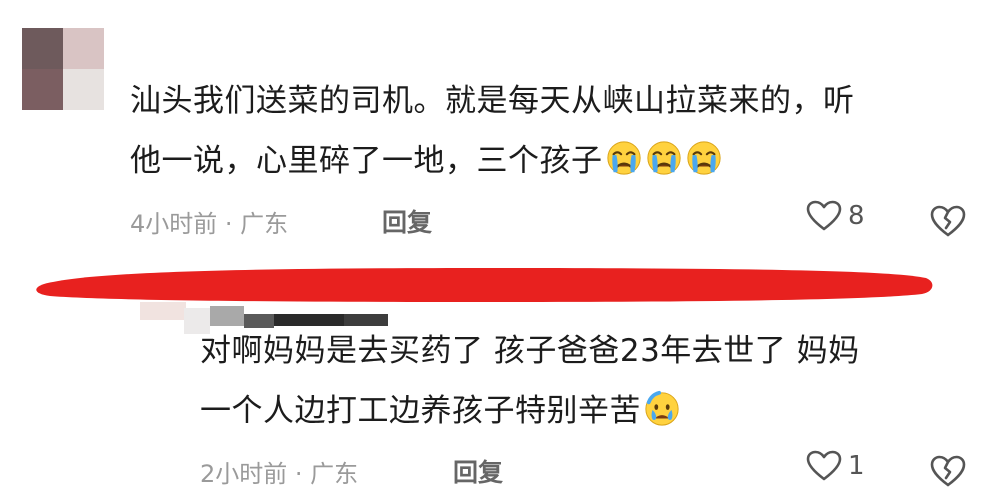  I want to click on red-highlight-stroke, so click(484, 285).